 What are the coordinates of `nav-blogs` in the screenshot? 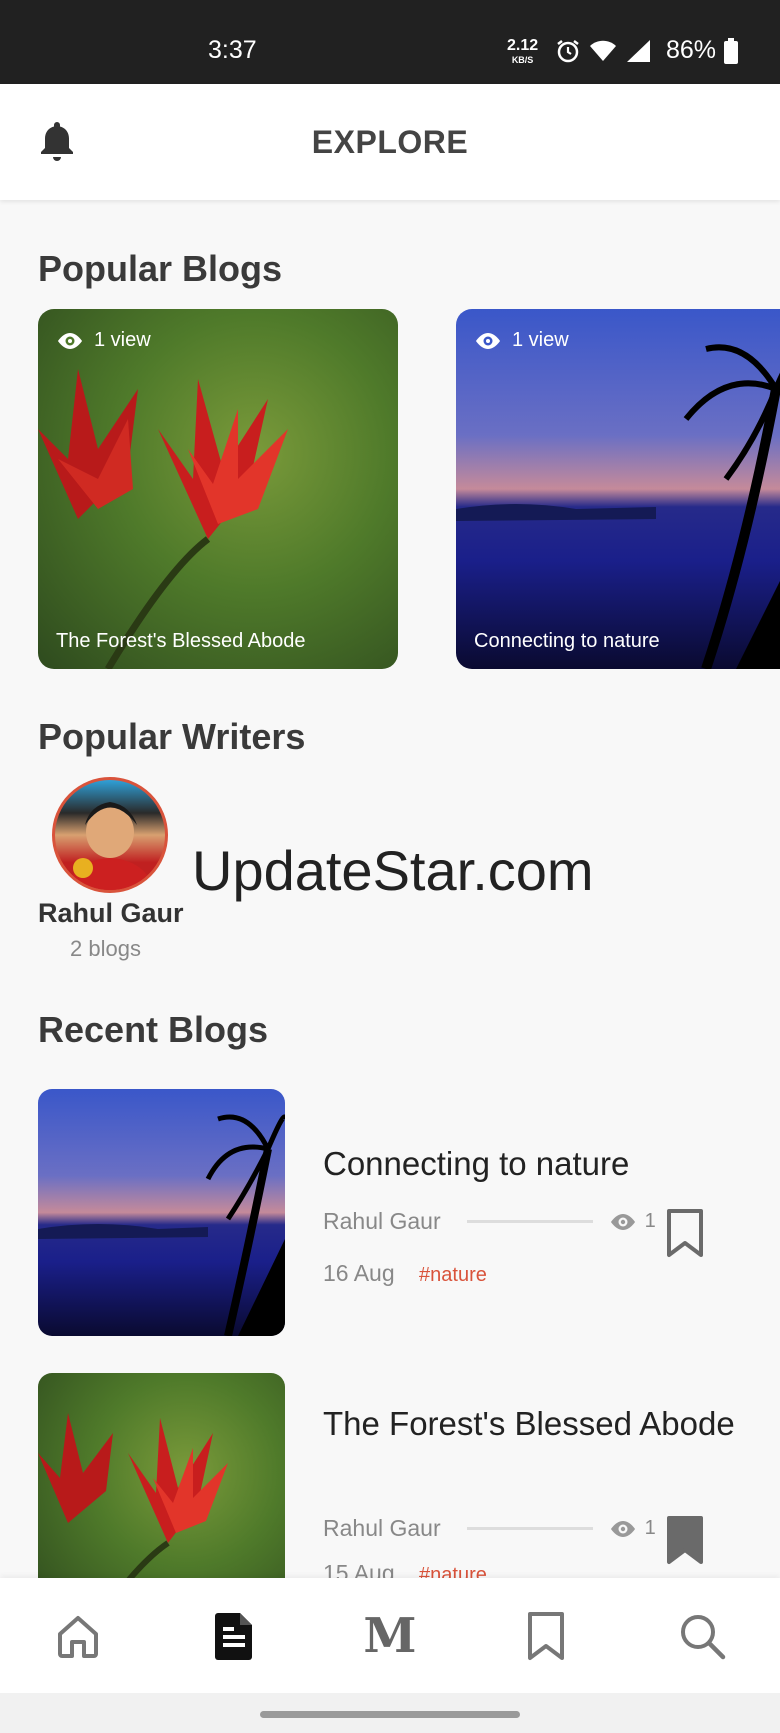 It's located at (234, 1636).